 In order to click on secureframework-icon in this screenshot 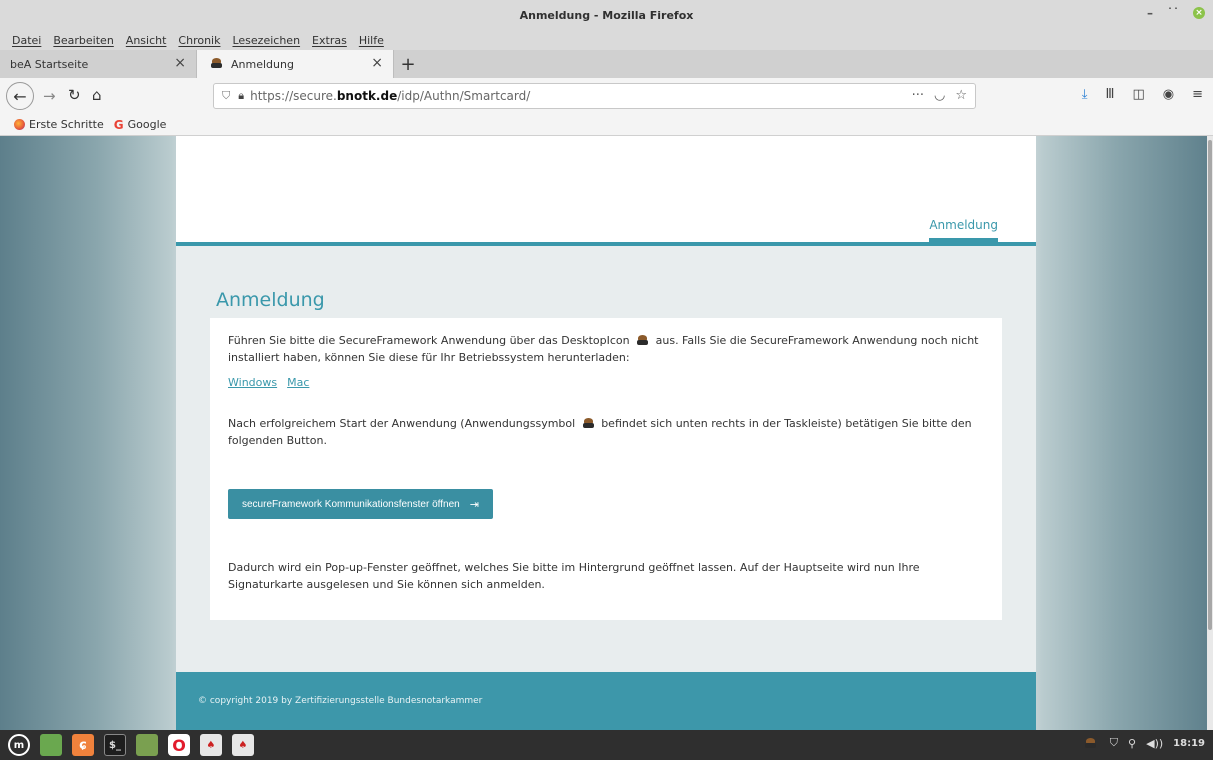, I will do `click(217, 64)`.